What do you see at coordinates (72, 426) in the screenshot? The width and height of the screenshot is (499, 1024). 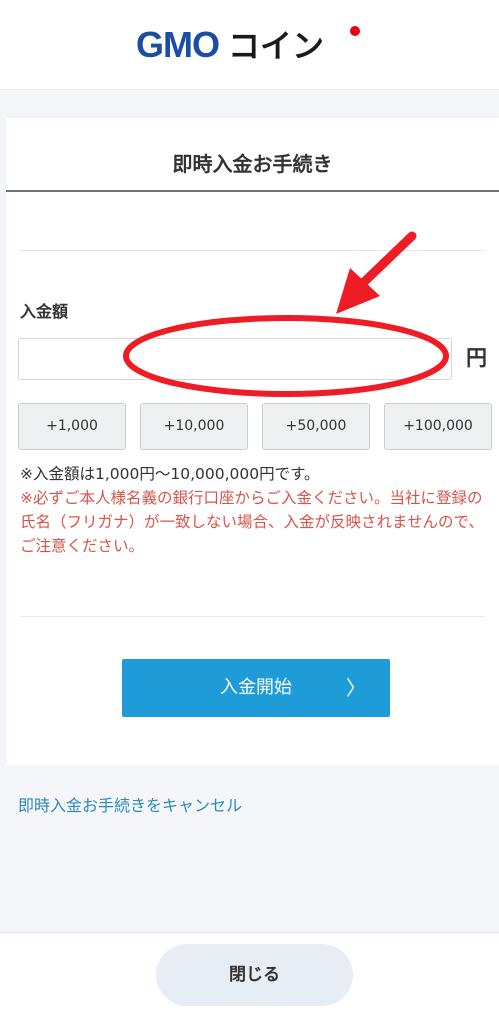 I see `preset-1000-button: +1,000` at bounding box center [72, 426].